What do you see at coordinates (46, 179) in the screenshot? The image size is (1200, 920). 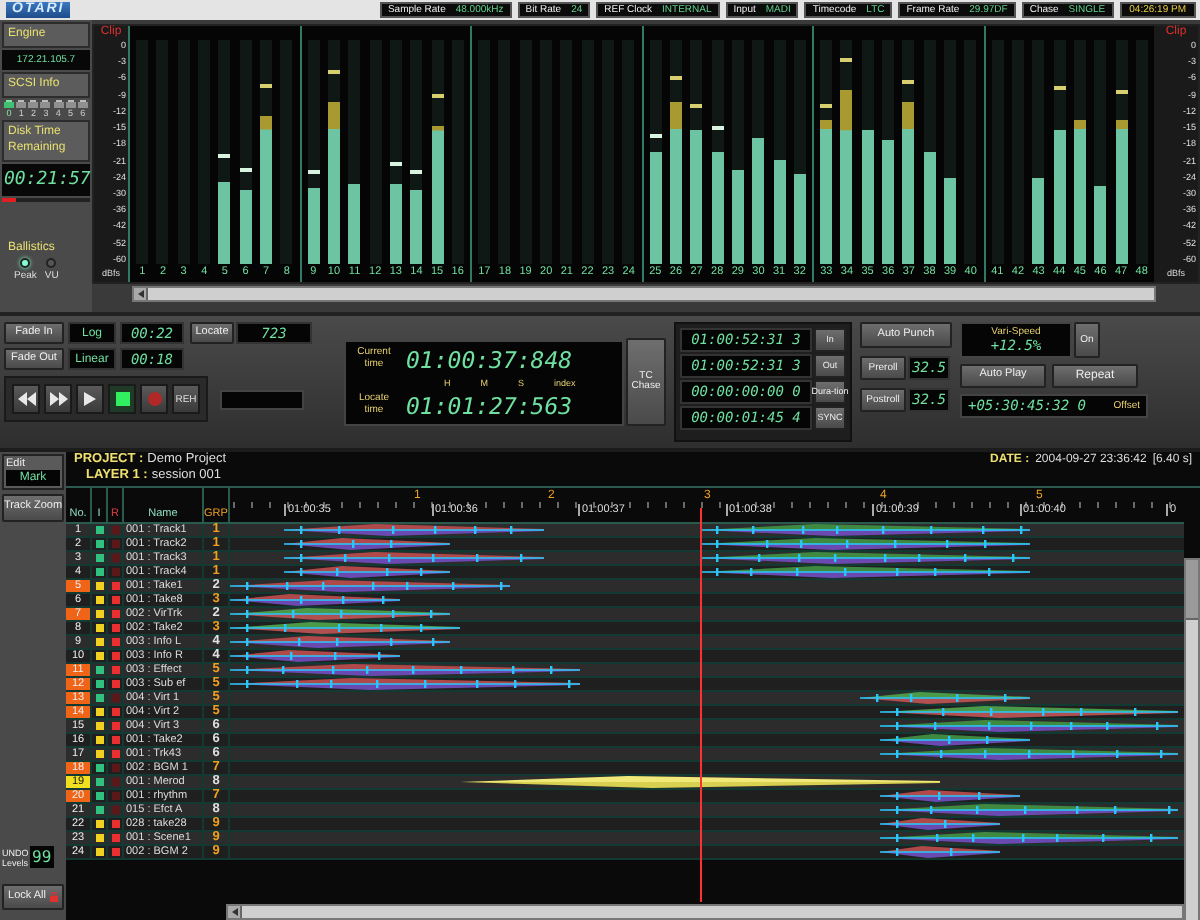 I see `disk-time-display: 00:21:57` at bounding box center [46, 179].